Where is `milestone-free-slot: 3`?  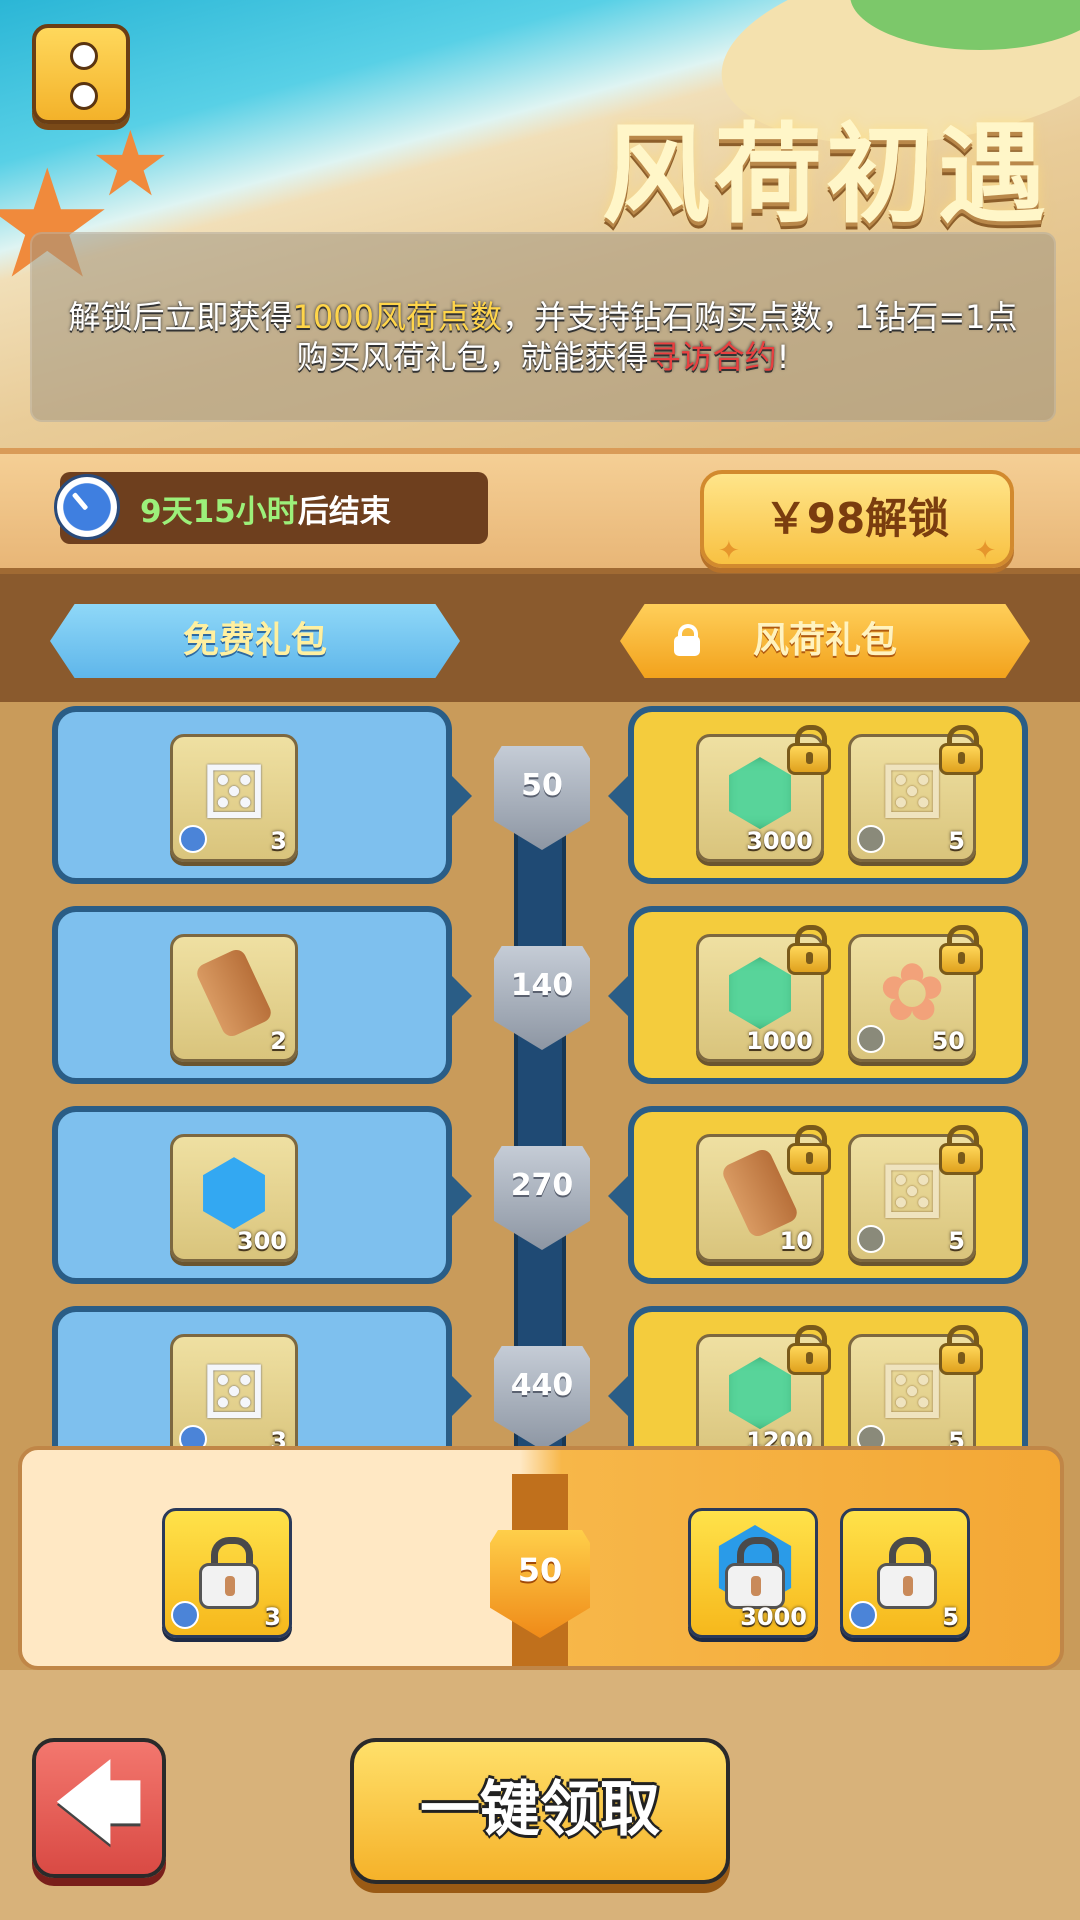 milestone-free-slot: 3 is located at coordinates (227, 1573).